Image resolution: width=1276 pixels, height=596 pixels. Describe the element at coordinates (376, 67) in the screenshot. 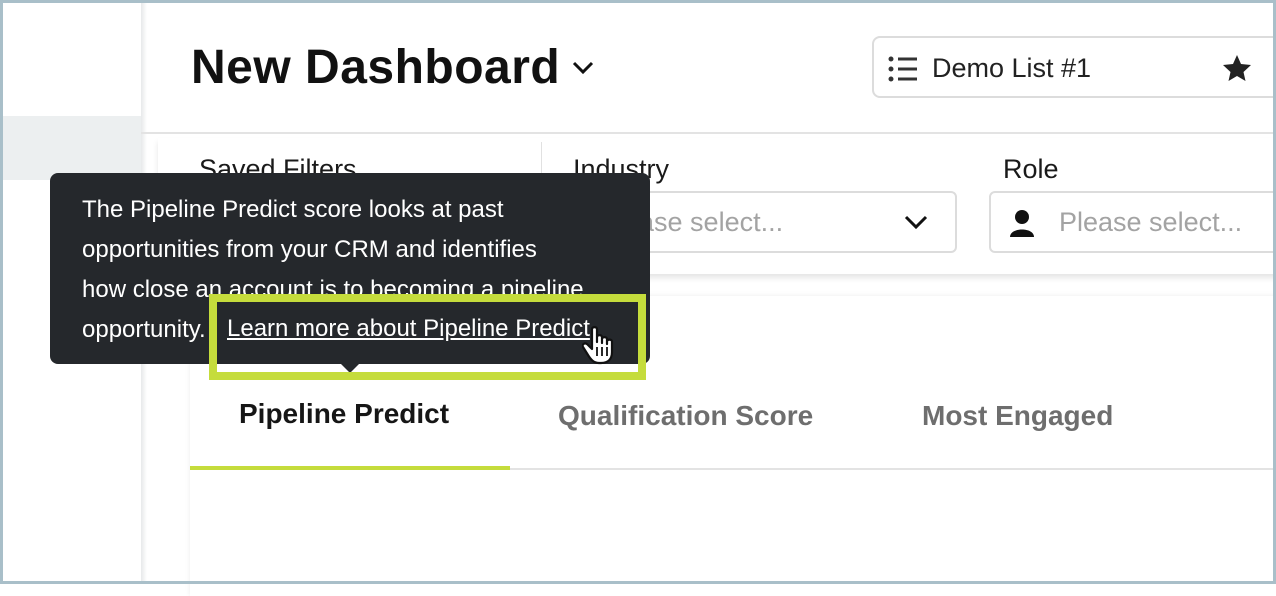

I see `page-title: New Dashboard` at that location.